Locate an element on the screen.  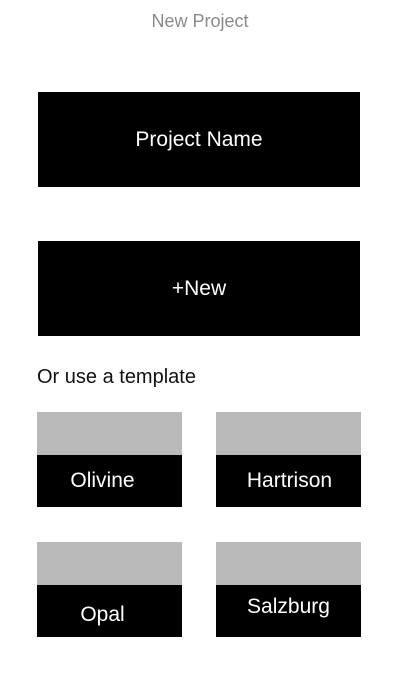
template-label: Opal is located at coordinates (109, 611).